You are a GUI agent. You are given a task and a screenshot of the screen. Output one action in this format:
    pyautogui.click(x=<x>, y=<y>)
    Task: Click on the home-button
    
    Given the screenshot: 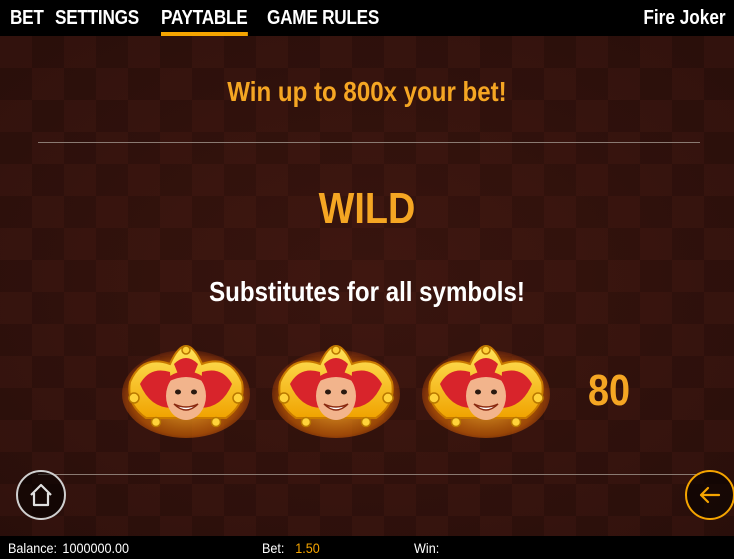 What is the action you would take?
    pyautogui.click(x=41, y=495)
    